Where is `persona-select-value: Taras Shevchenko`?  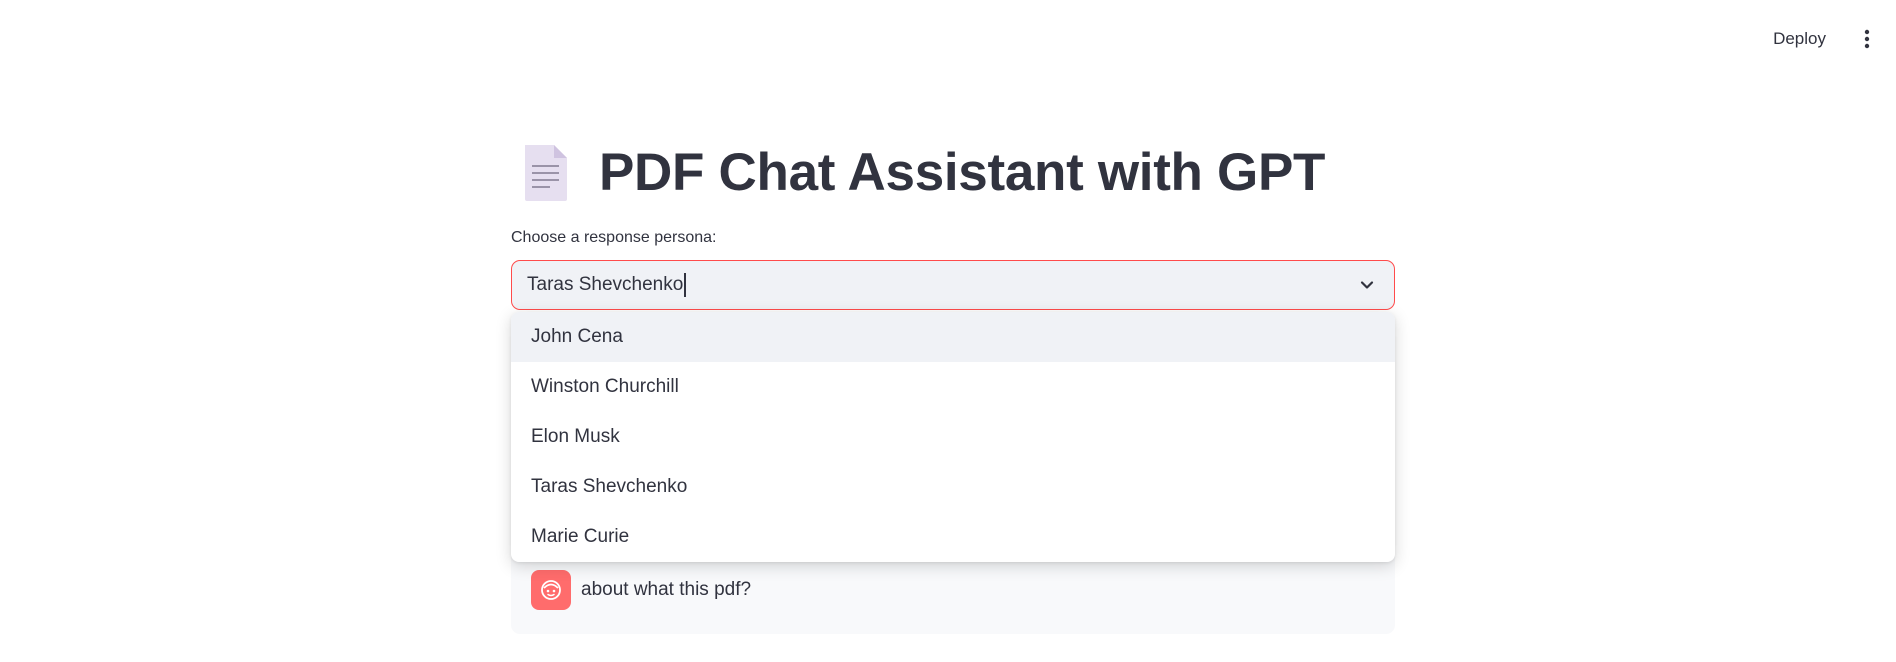 persona-select-value: Taras Shevchenko is located at coordinates (605, 285).